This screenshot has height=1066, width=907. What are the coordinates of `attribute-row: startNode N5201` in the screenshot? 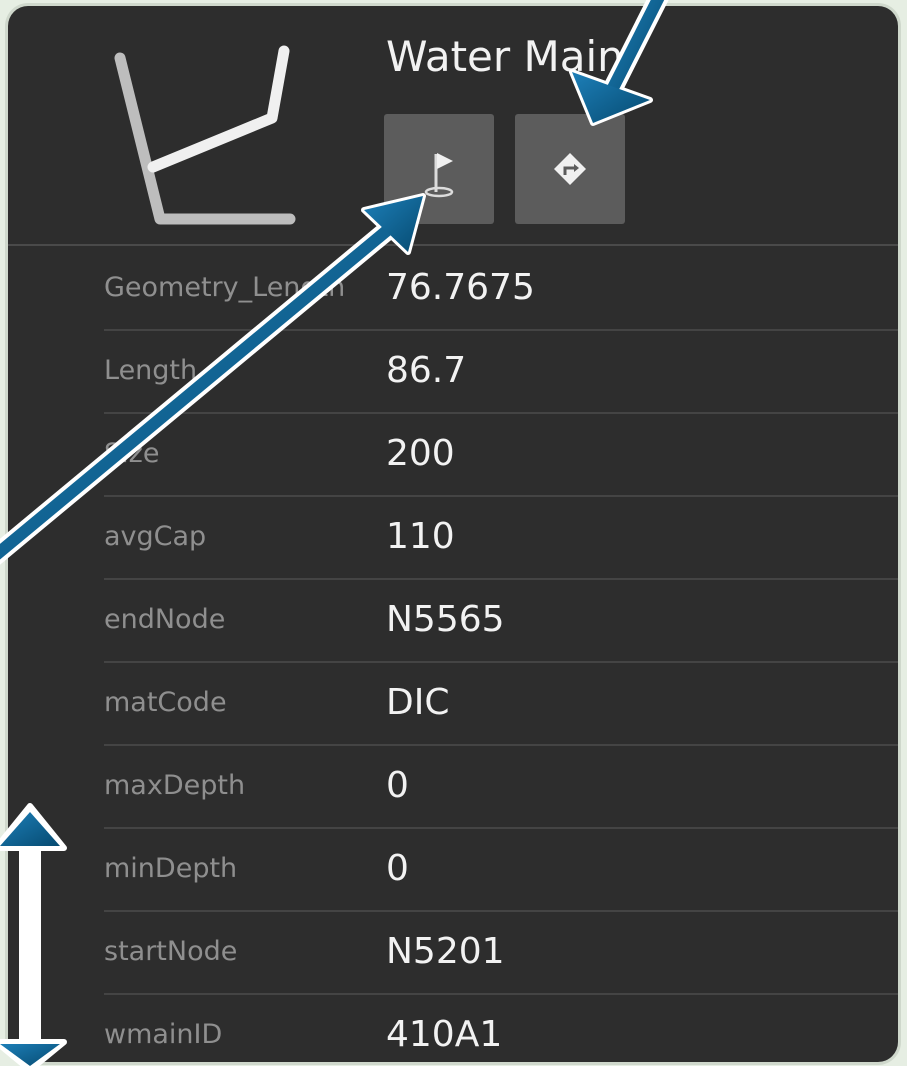 It's located at (501, 952).